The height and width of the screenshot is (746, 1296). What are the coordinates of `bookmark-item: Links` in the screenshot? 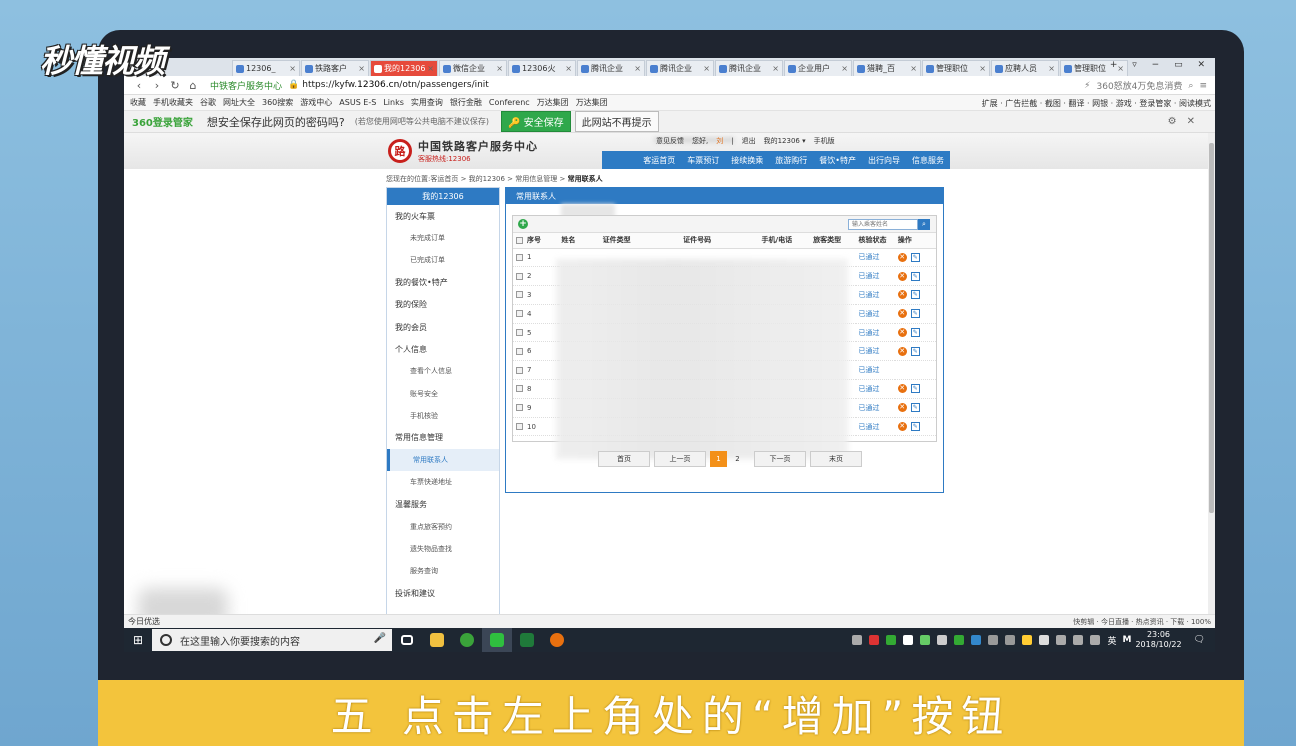 It's located at (393, 102).